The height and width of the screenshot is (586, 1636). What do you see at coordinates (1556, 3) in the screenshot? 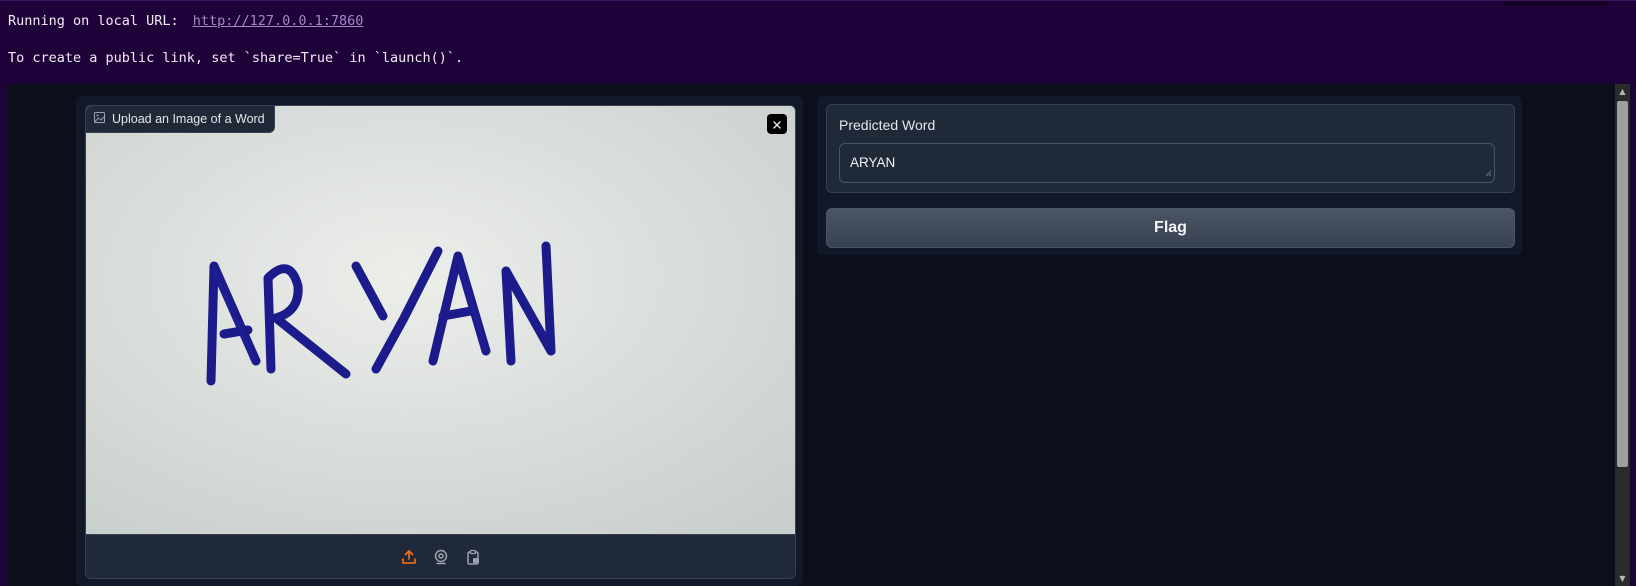
I see `window-edge` at bounding box center [1556, 3].